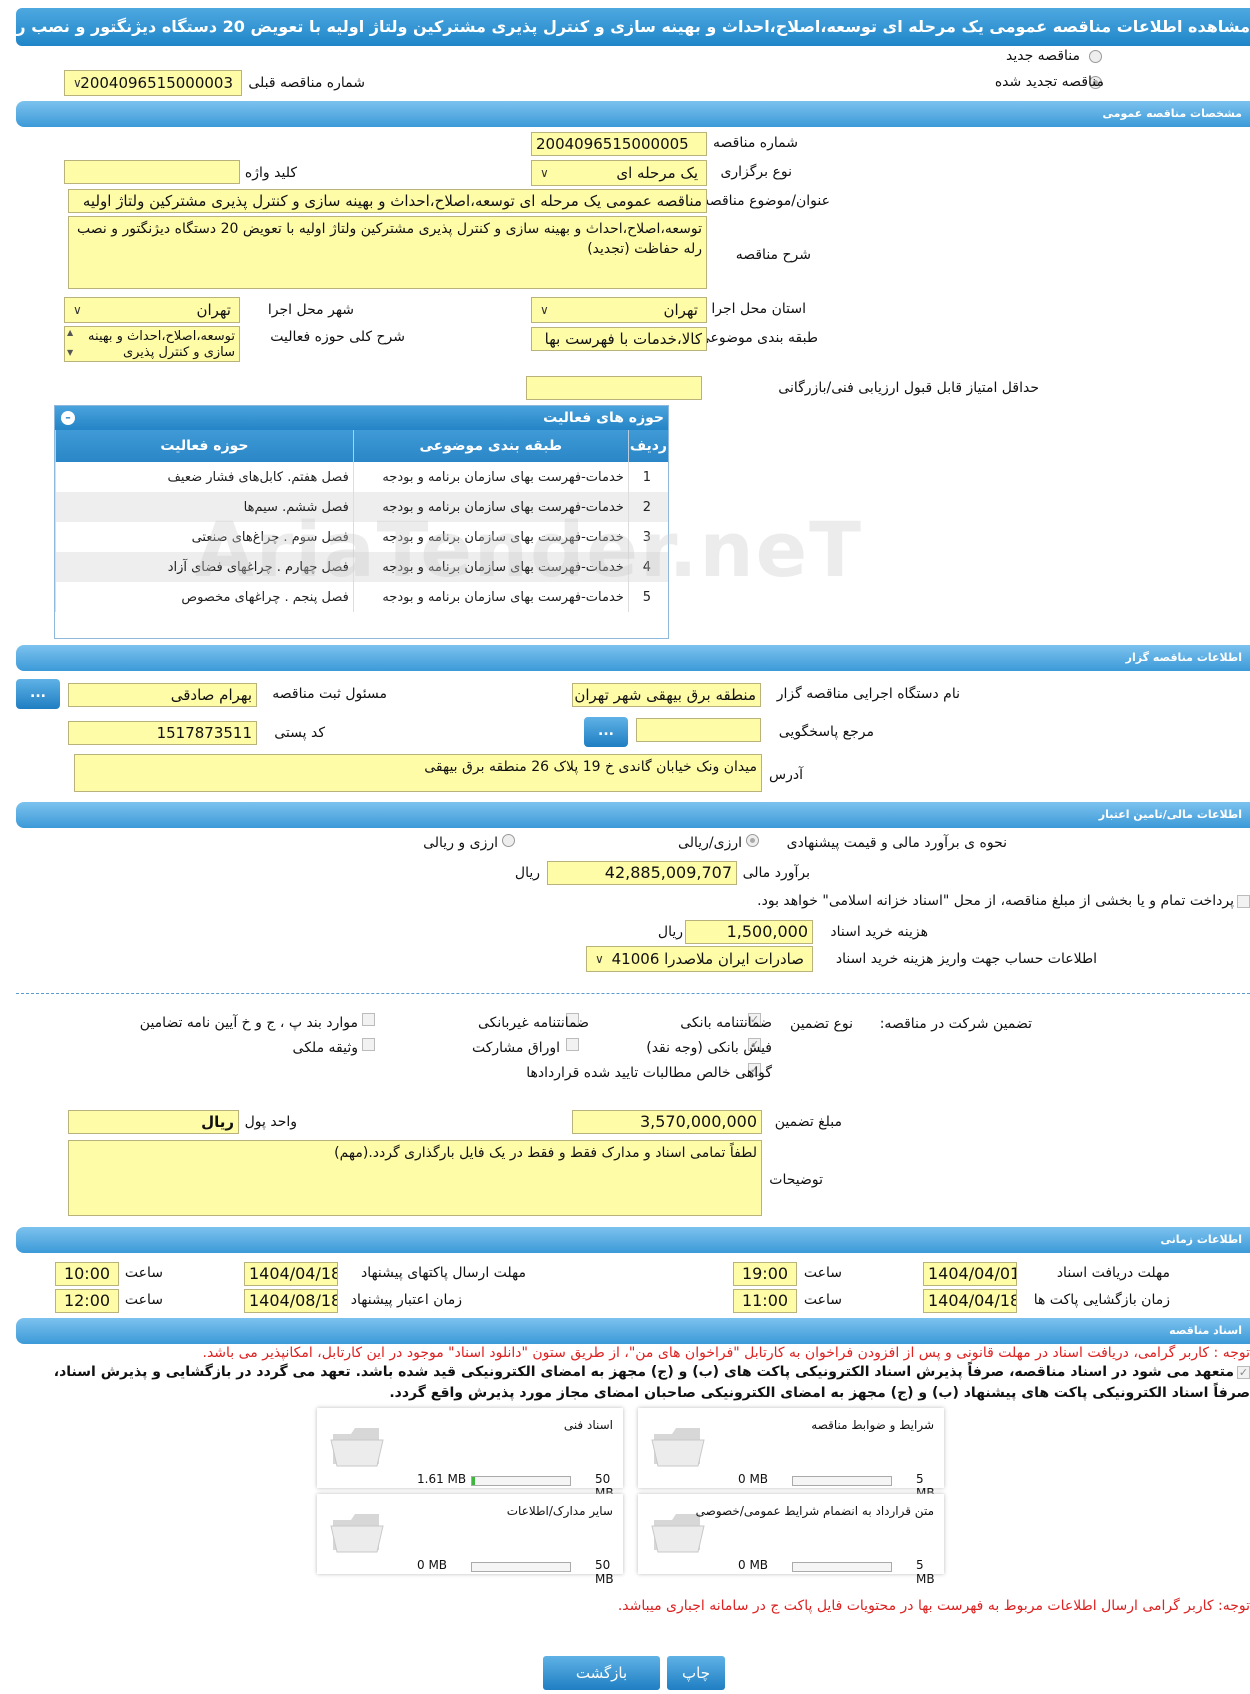 This screenshot has width=1250, height=1694. I want to click on guarantee-type-label: نوع تضمین, so click(821, 1024).